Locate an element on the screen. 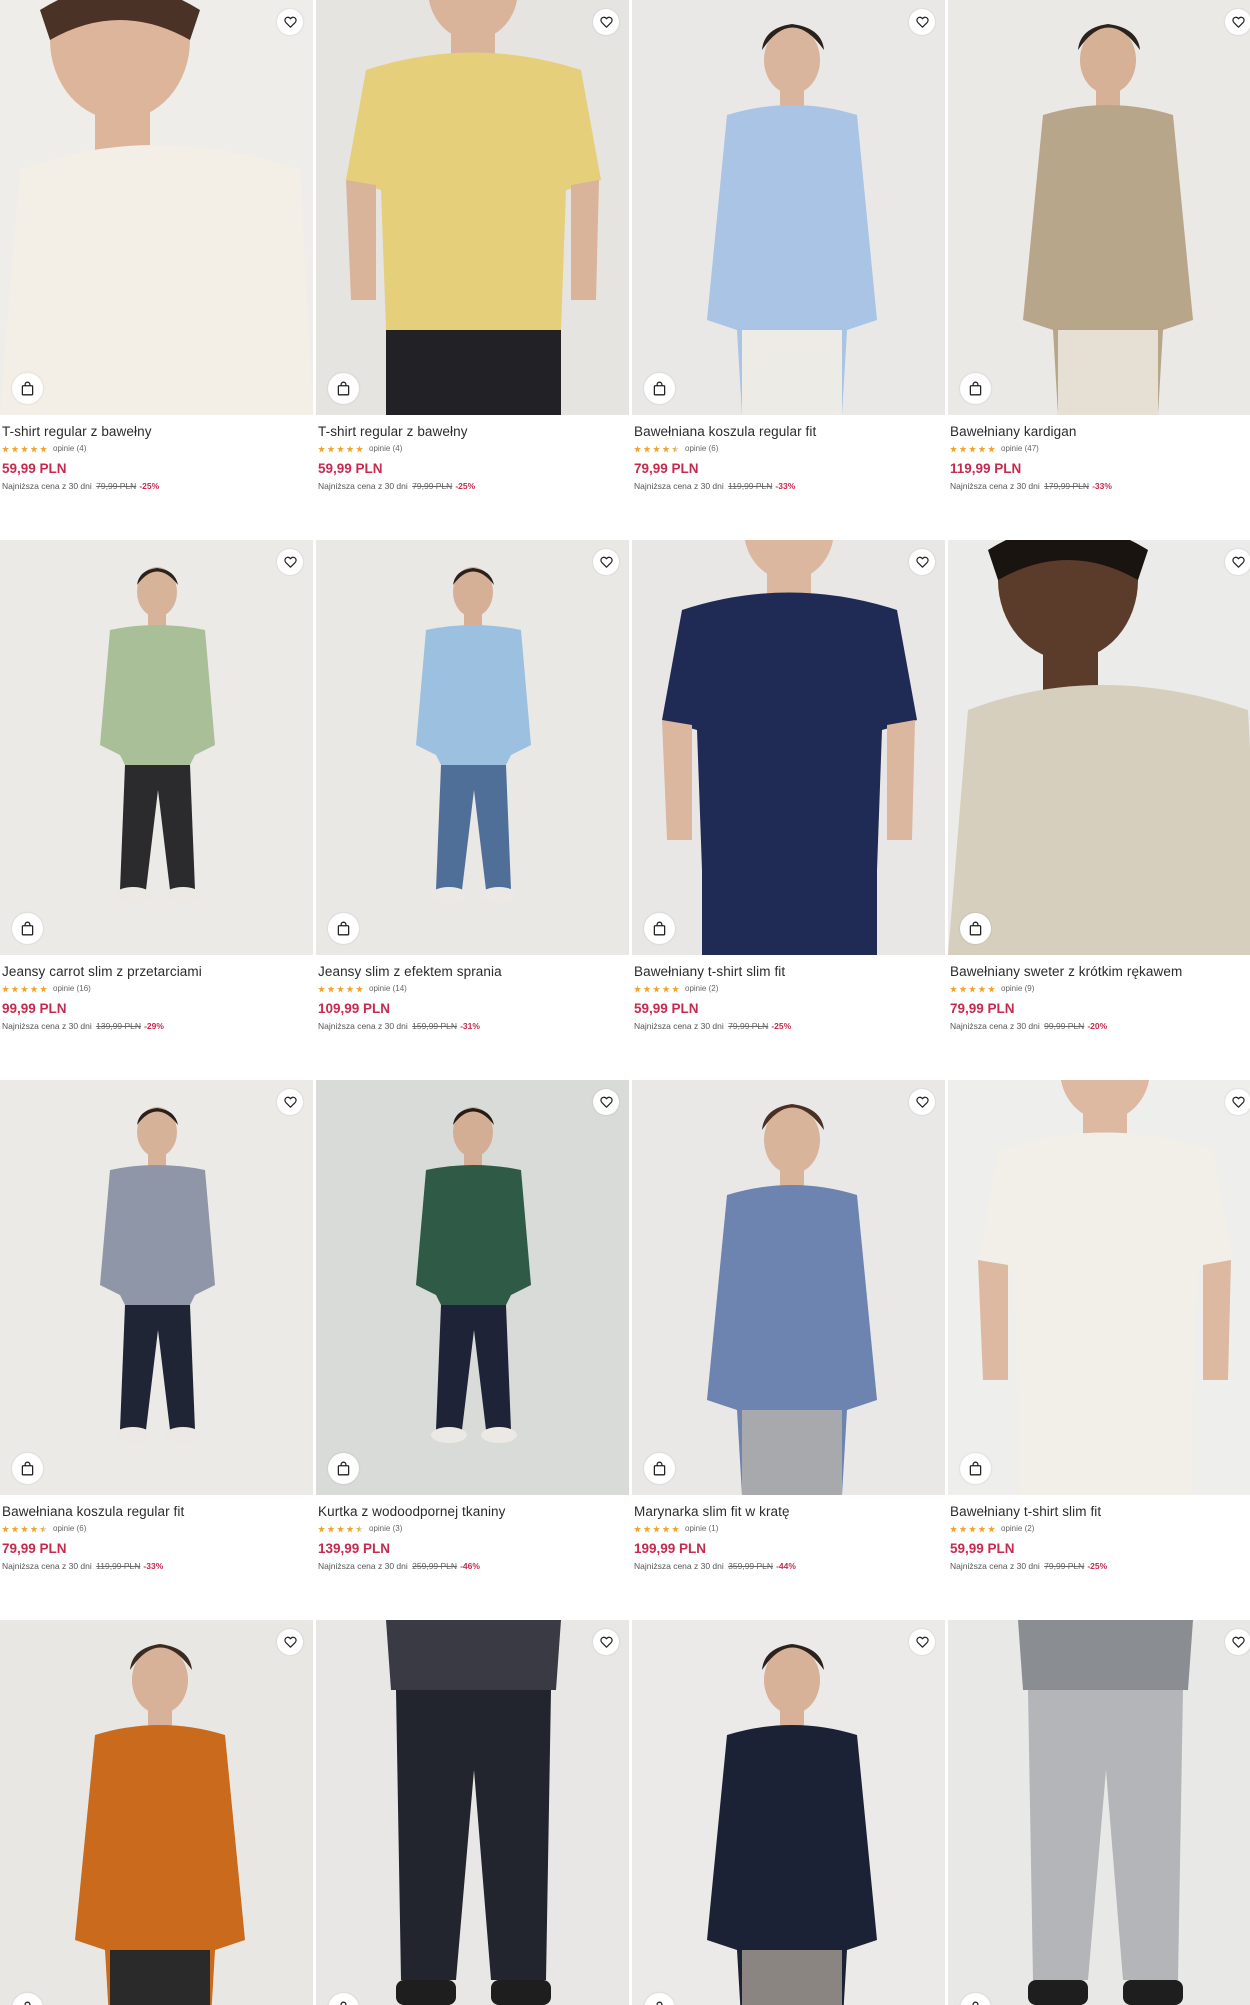 This screenshot has width=1250, height=2005. heart-icon is located at coordinates (290, 1102).